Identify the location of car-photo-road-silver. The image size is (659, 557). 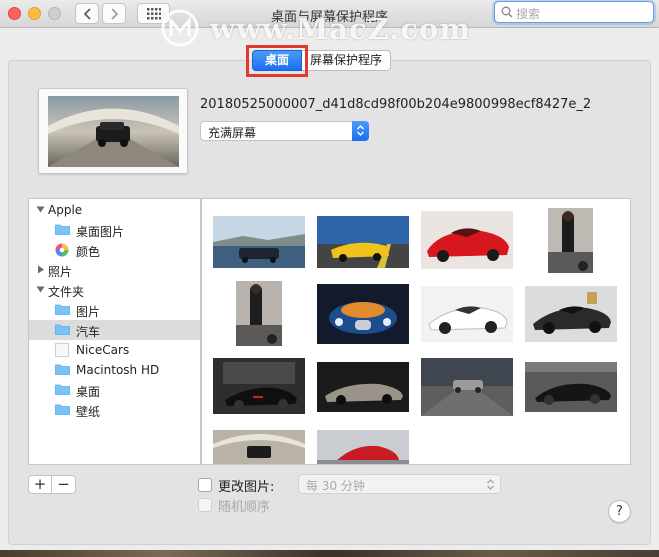
(467, 387).